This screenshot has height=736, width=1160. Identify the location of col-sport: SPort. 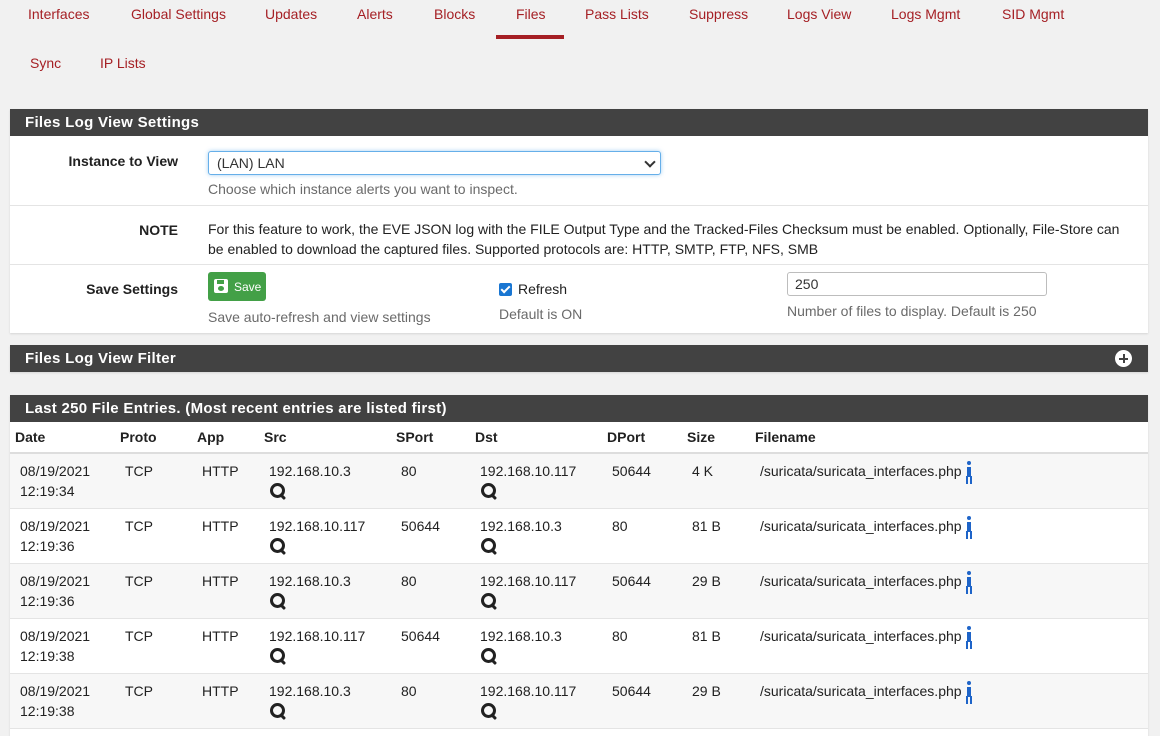
(430, 438).